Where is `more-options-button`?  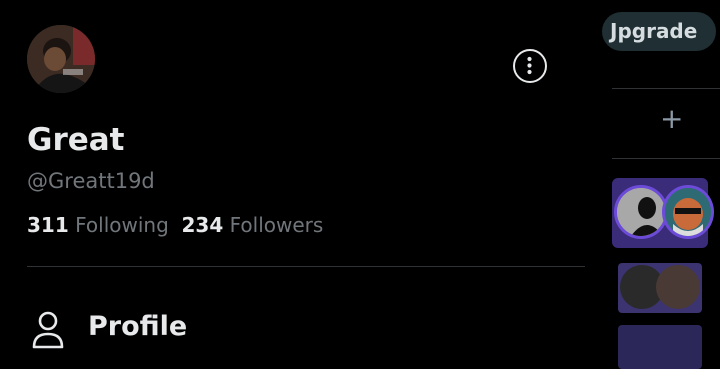 more-options-button is located at coordinates (530, 66).